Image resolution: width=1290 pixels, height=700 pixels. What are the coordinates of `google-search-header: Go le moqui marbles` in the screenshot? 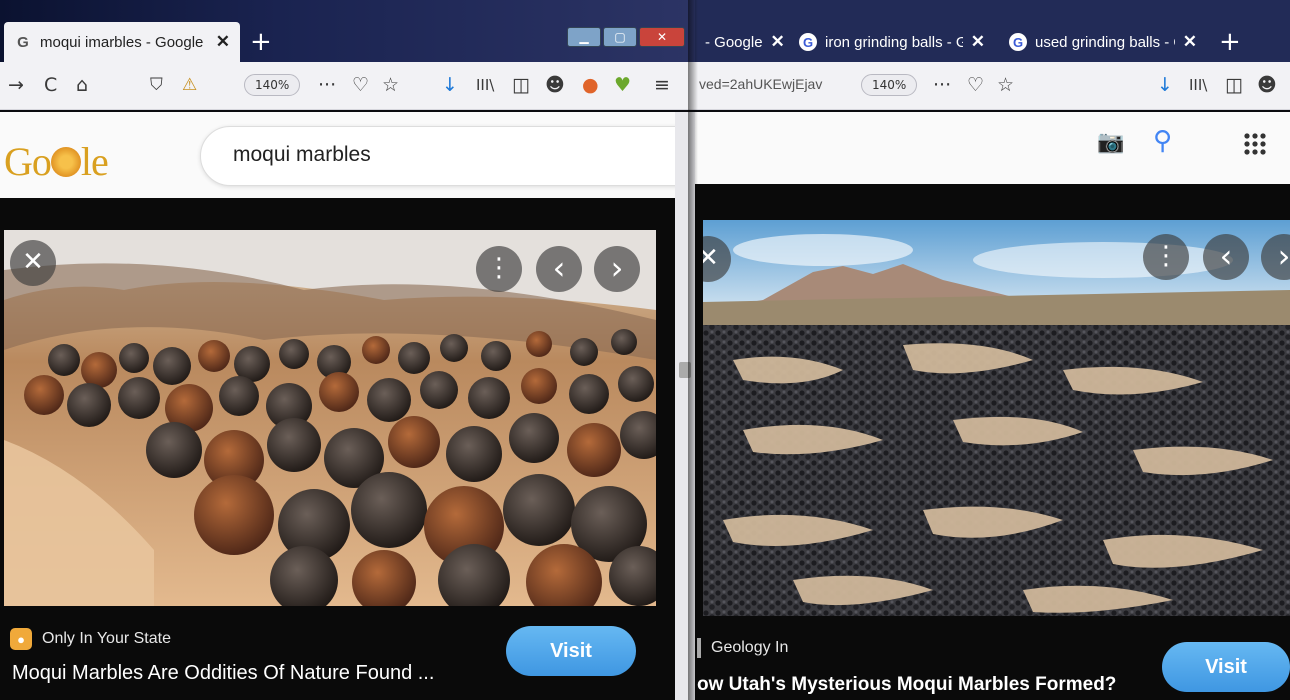 It's located at (360, 155).